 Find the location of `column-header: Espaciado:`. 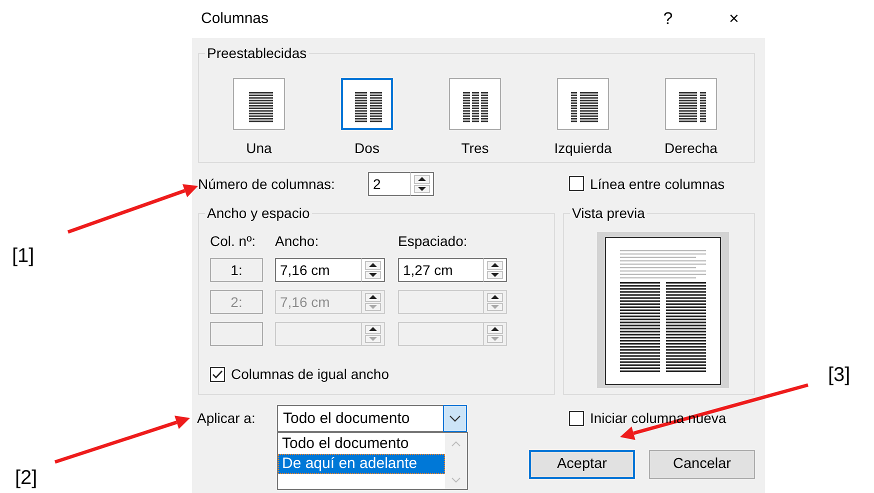

column-header: Espaciado: is located at coordinates (433, 242).